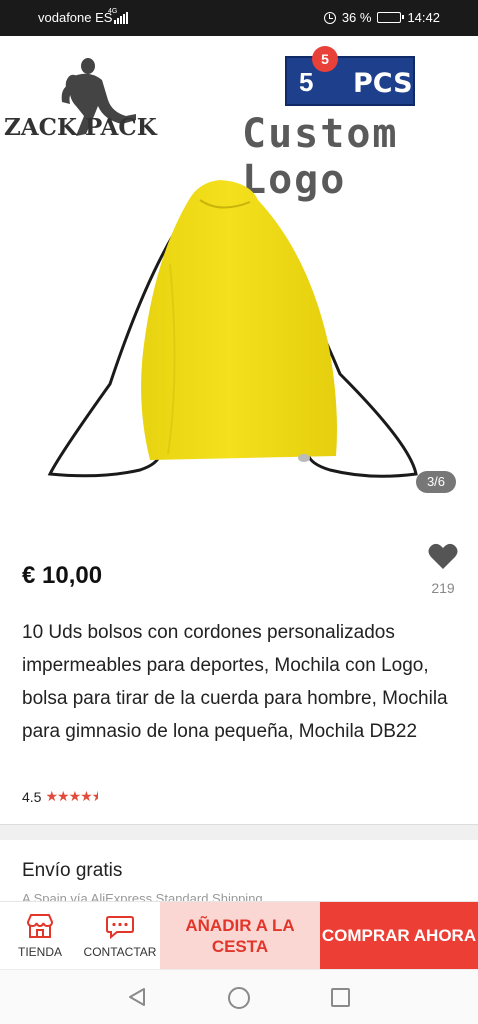 Image resolution: width=478 pixels, height=1024 pixels. I want to click on image-page-indicator: 3/6, so click(436, 482).